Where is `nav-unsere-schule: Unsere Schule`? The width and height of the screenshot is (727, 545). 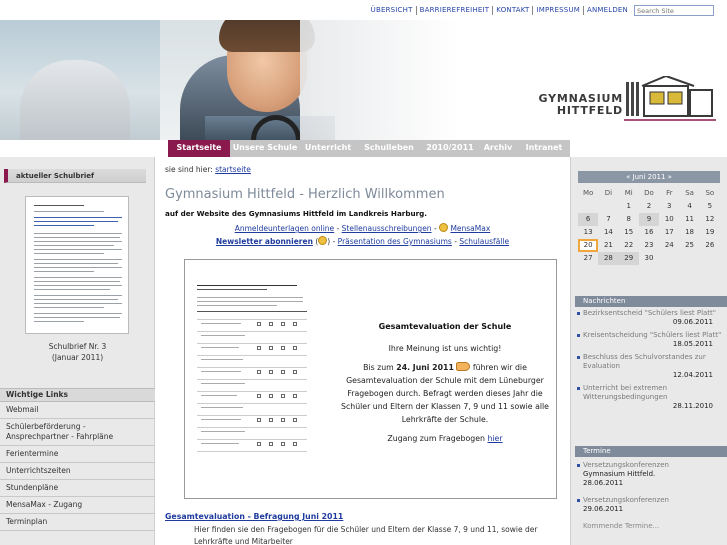 nav-unsere-schule: Unsere Schule is located at coordinates (265, 148).